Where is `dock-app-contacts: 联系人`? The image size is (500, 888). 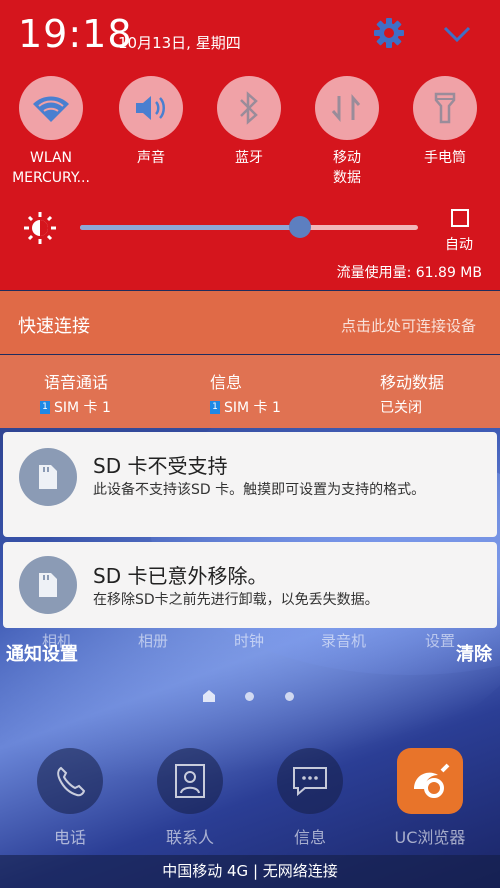
dock-app-contacts: 联系人 is located at coordinates (190, 798).